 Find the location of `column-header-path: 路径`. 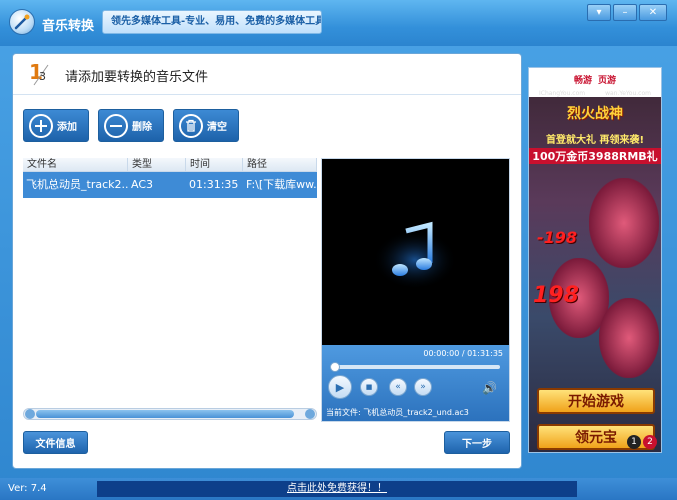

column-header-path: 路径 is located at coordinates (280, 164).